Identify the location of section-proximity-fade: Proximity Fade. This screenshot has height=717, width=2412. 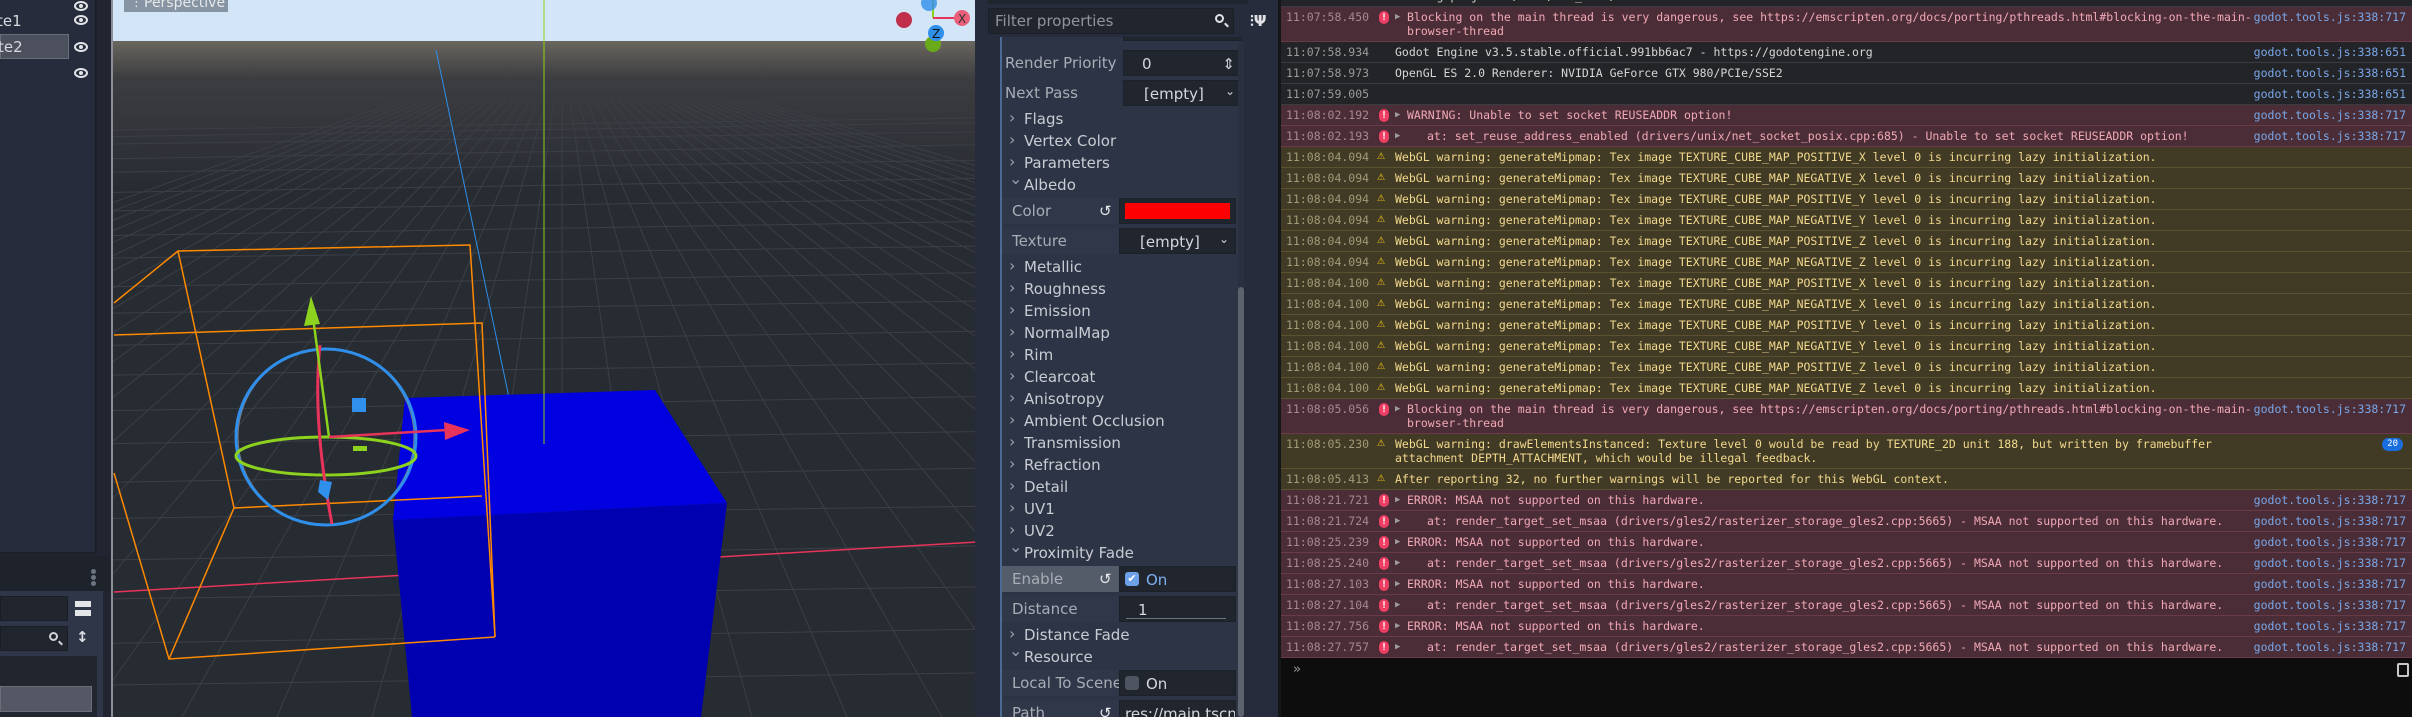
(1122, 550).